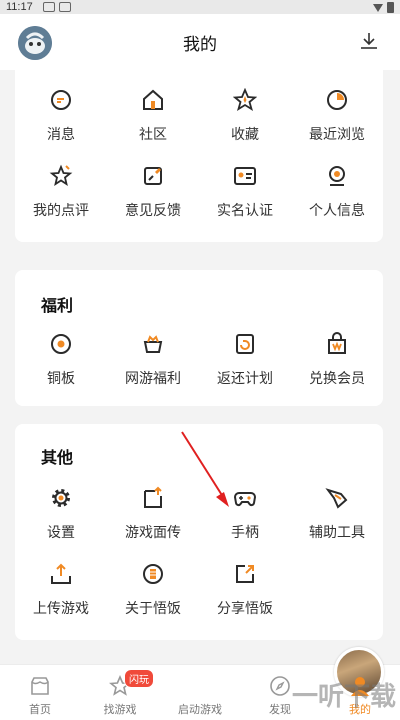  What do you see at coordinates (40, 709) in the screenshot?
I see `nav-label: 首页` at bounding box center [40, 709].